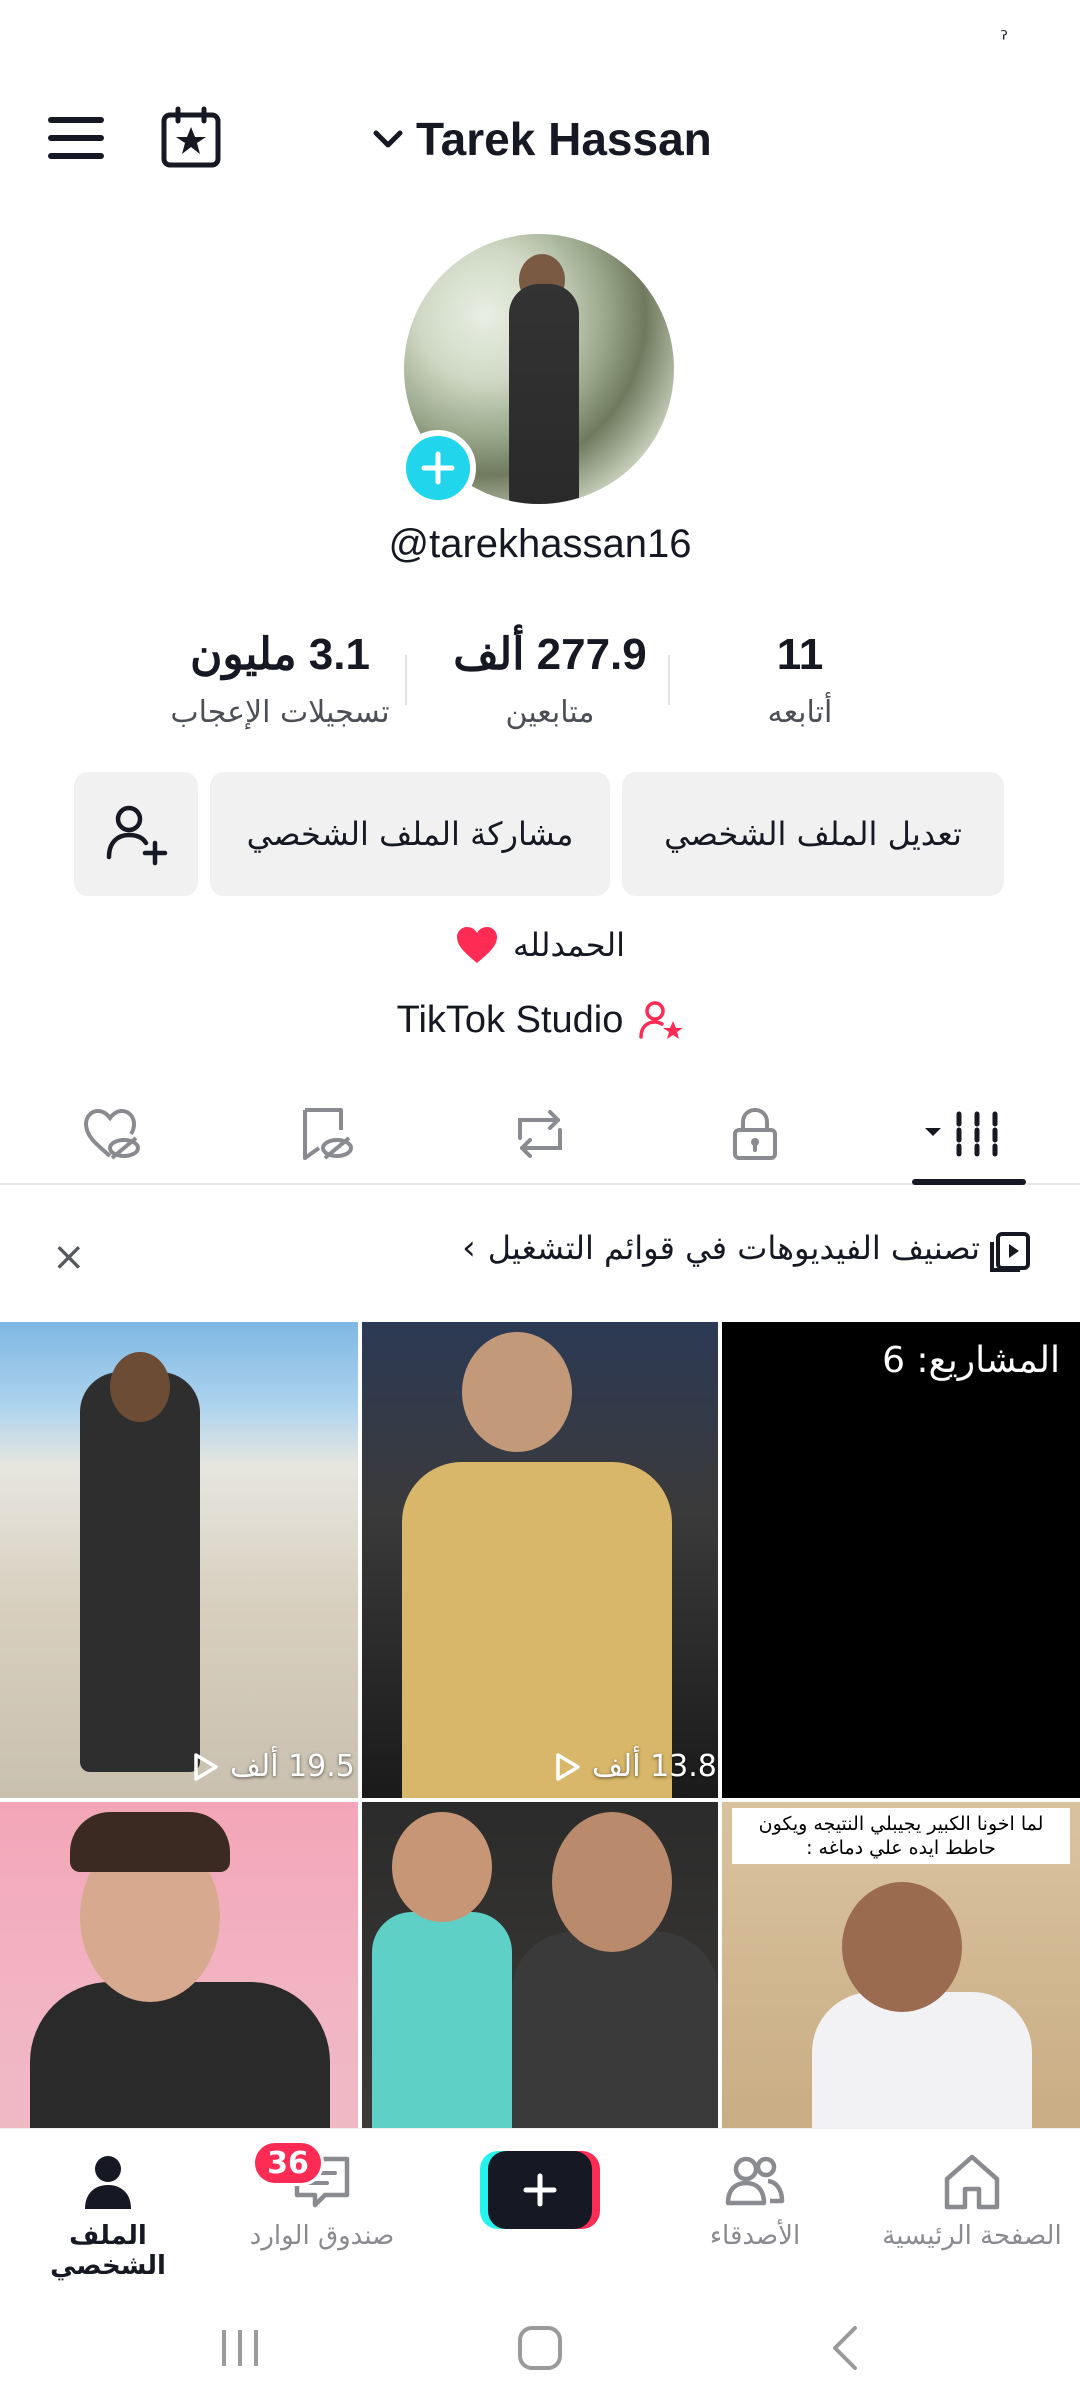 The width and height of the screenshot is (1080, 2408). I want to click on bio-text: الحمدلله, so click(569, 945).